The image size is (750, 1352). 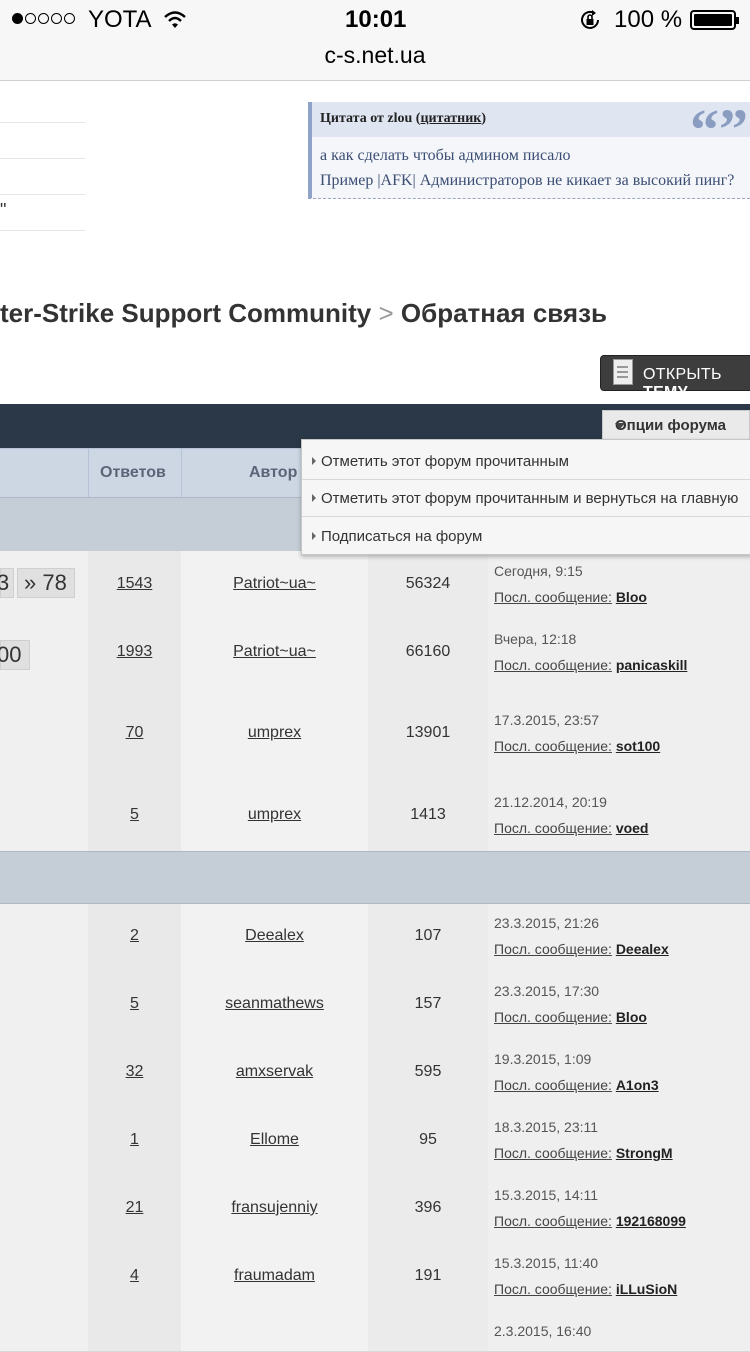 What do you see at coordinates (274, 1208) in the screenshot?
I see `author-link: fransujenniy` at bounding box center [274, 1208].